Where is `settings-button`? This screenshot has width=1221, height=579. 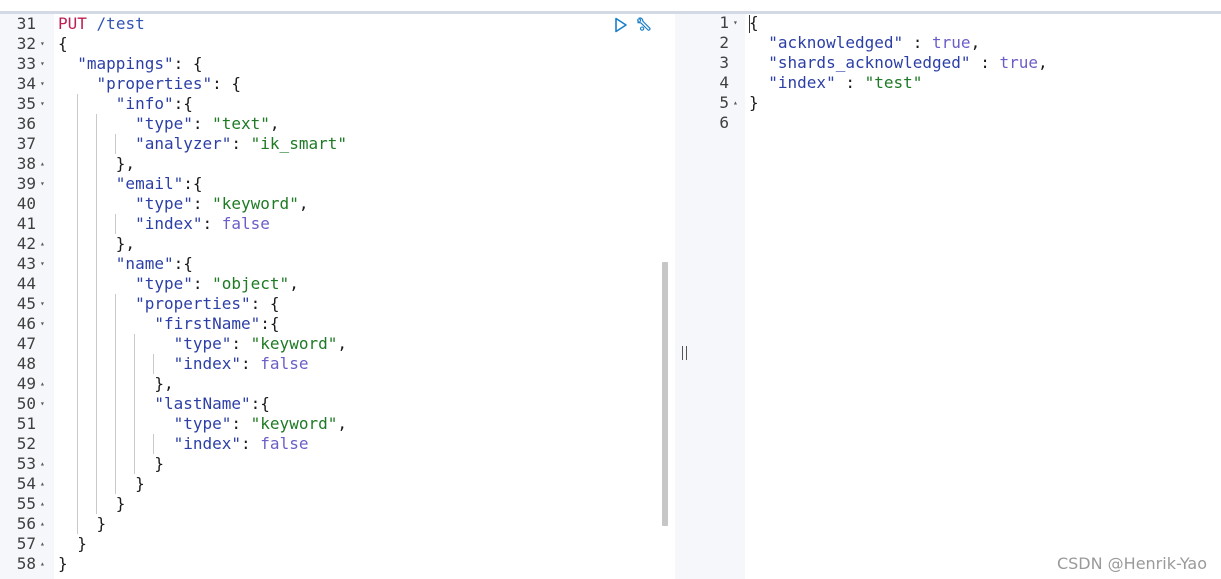 settings-button is located at coordinates (643, 25).